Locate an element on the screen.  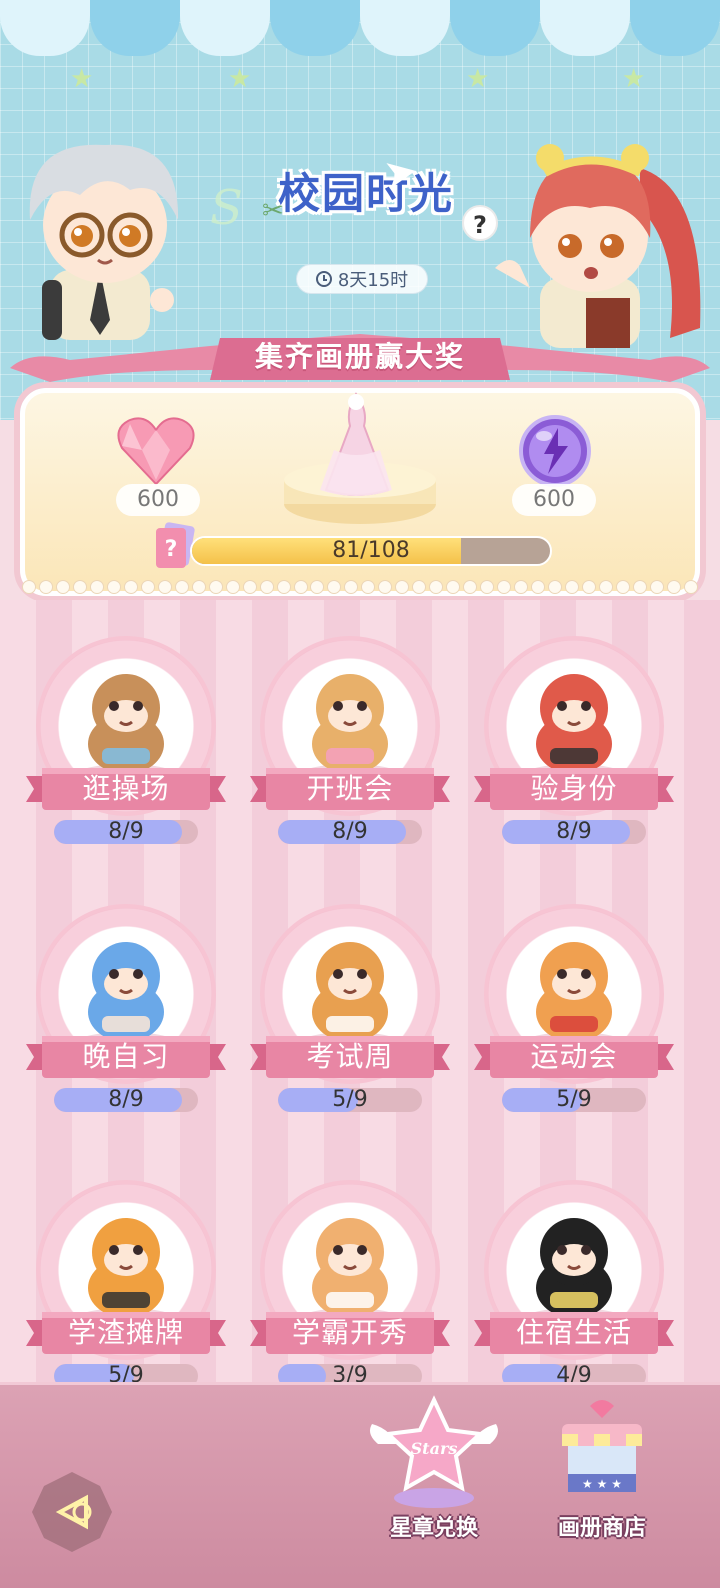
pink-heart-gem-icon is located at coordinates (156, 450).